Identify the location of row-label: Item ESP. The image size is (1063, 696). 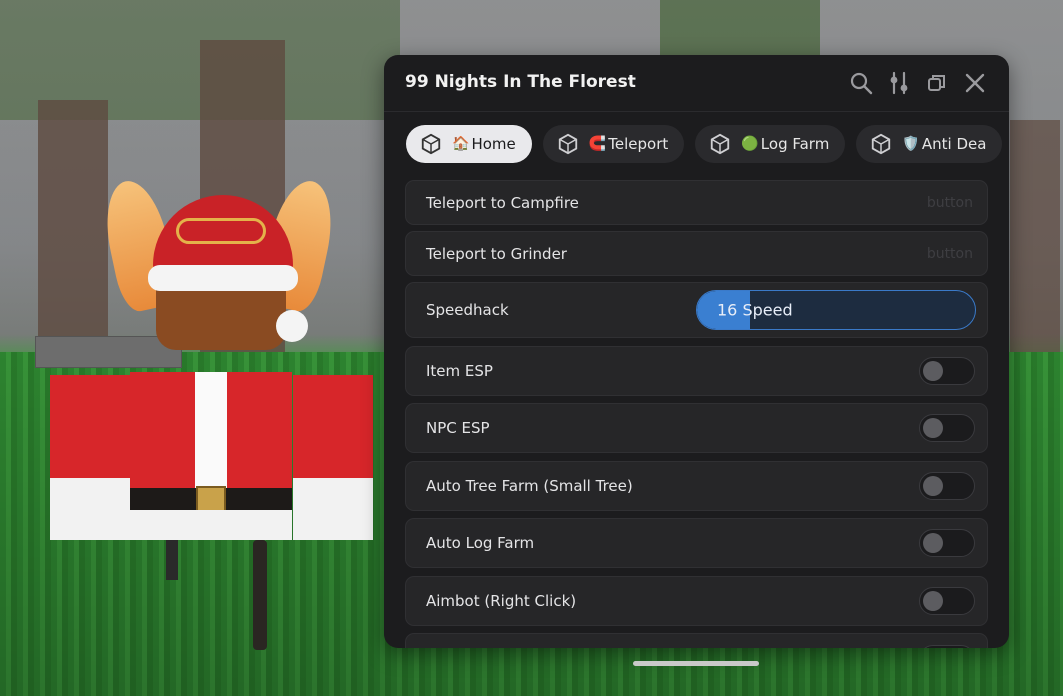
(459, 371).